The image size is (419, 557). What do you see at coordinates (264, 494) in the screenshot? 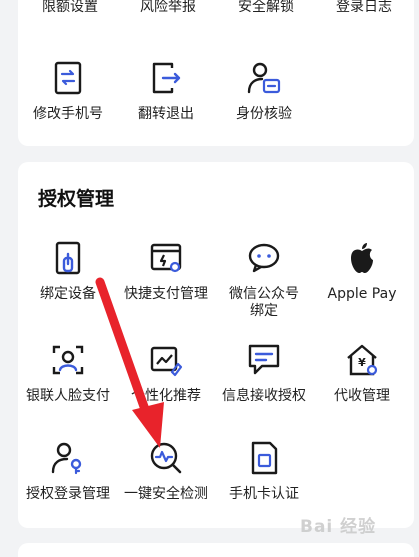
I see `sim-card-label: 手机卡认证` at bounding box center [264, 494].